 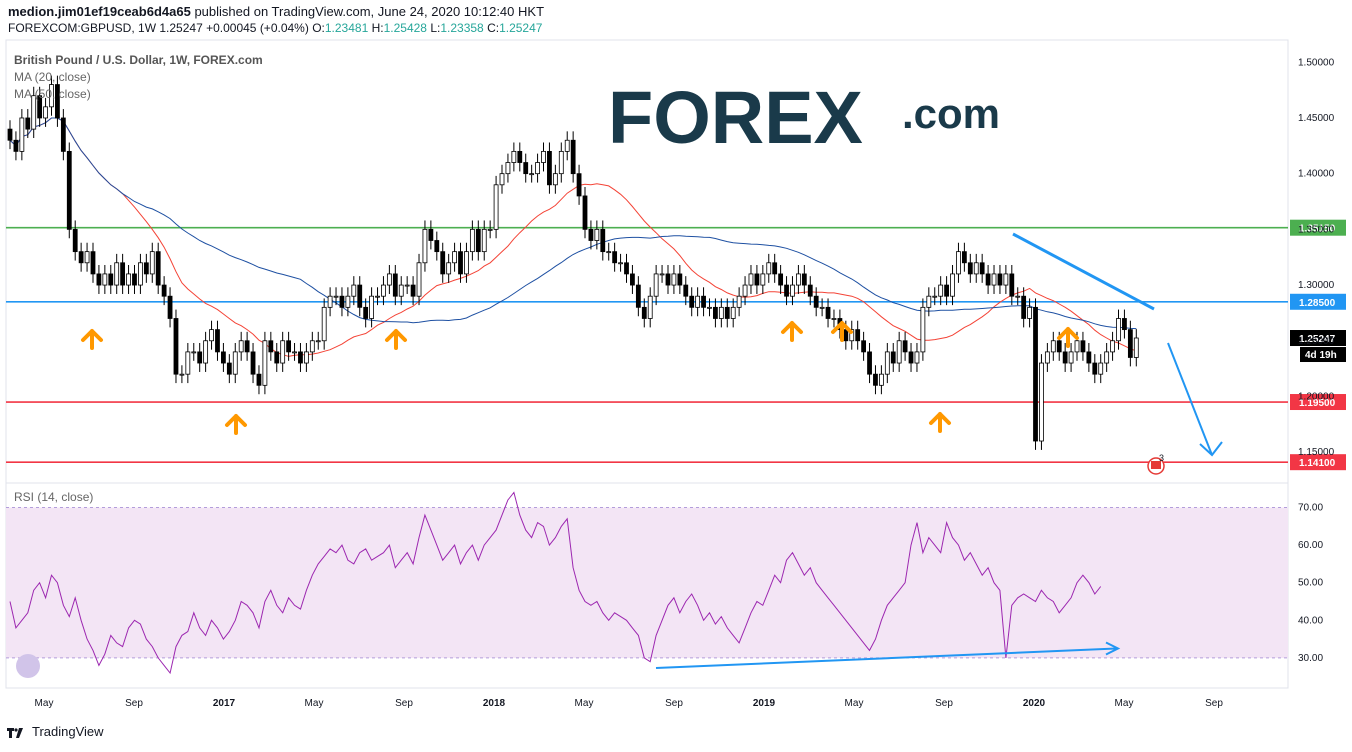 I want to click on time-tick-label: 2019, so click(x=764, y=703).